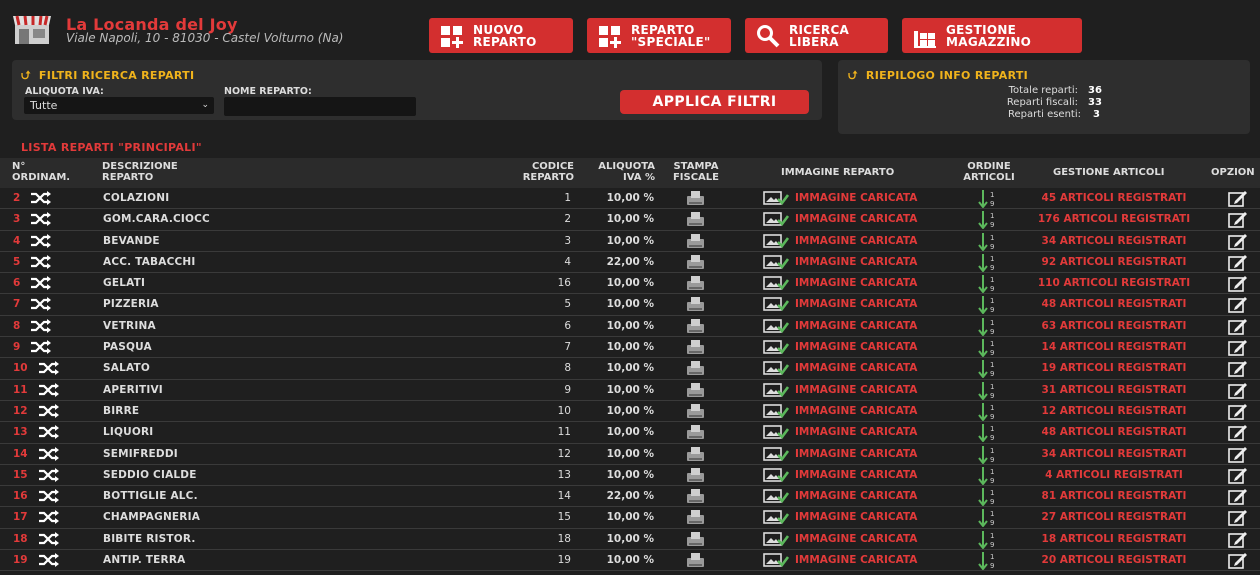 The image size is (1260, 575). What do you see at coordinates (1114, 262) in the screenshot?
I see `articles-count-link: 92 ARTICOLI REGISTRATI` at bounding box center [1114, 262].